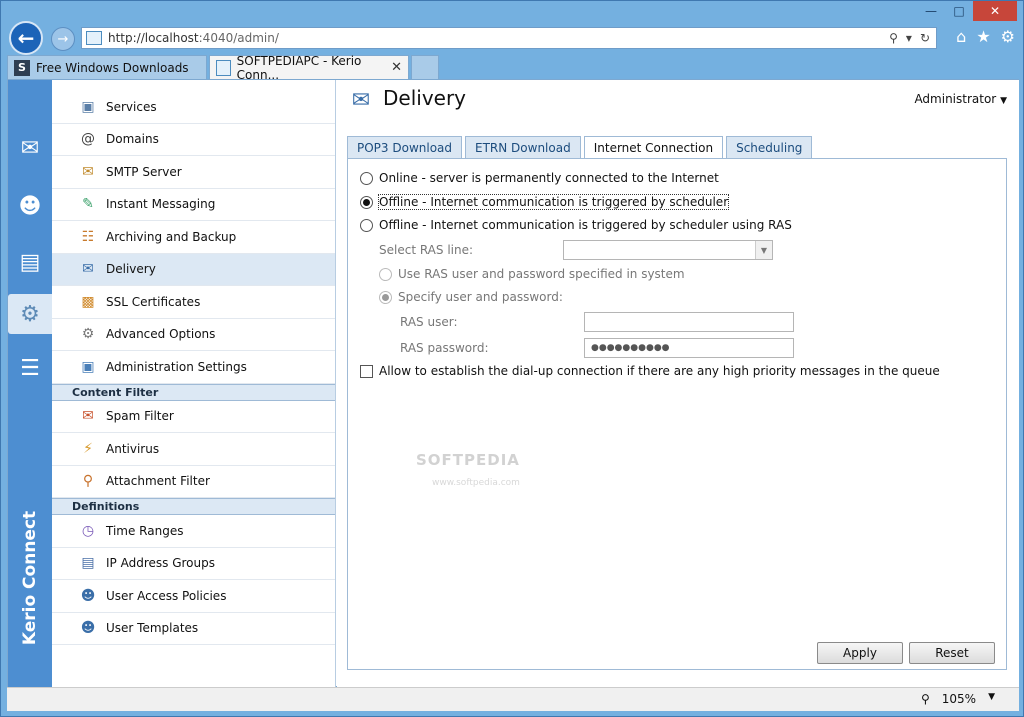 This screenshot has height=717, width=1024. What do you see at coordinates (653, 147) in the screenshot?
I see `tab-internet-connection: Internet Connection` at bounding box center [653, 147].